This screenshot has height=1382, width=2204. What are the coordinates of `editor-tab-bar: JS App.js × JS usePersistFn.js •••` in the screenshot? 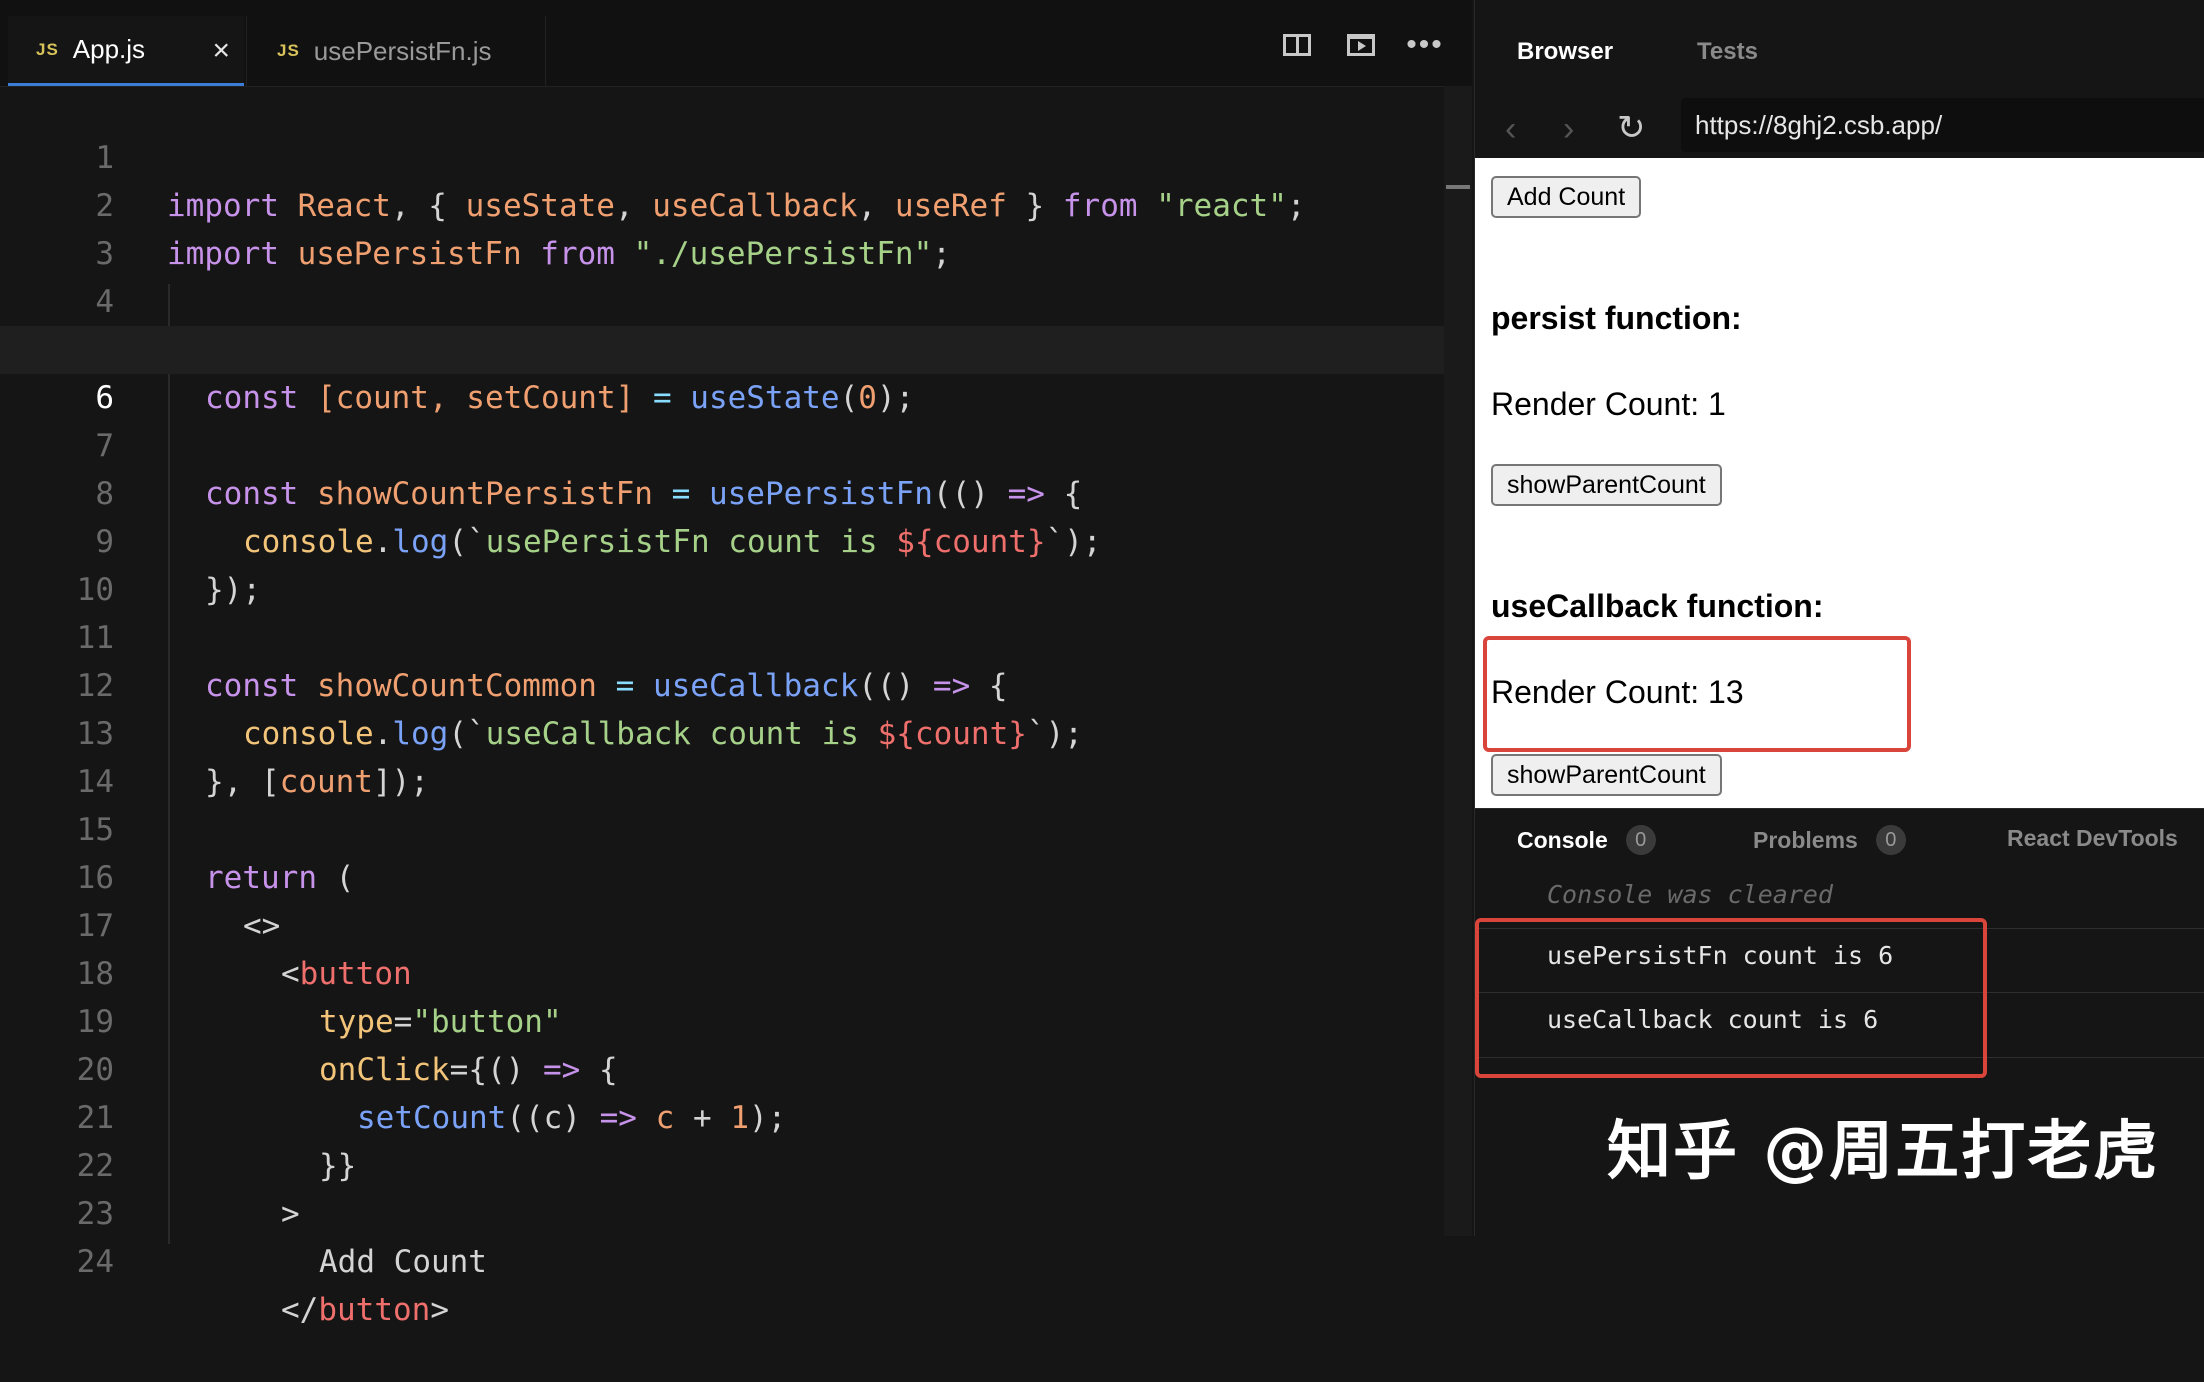 It's located at (736, 43).